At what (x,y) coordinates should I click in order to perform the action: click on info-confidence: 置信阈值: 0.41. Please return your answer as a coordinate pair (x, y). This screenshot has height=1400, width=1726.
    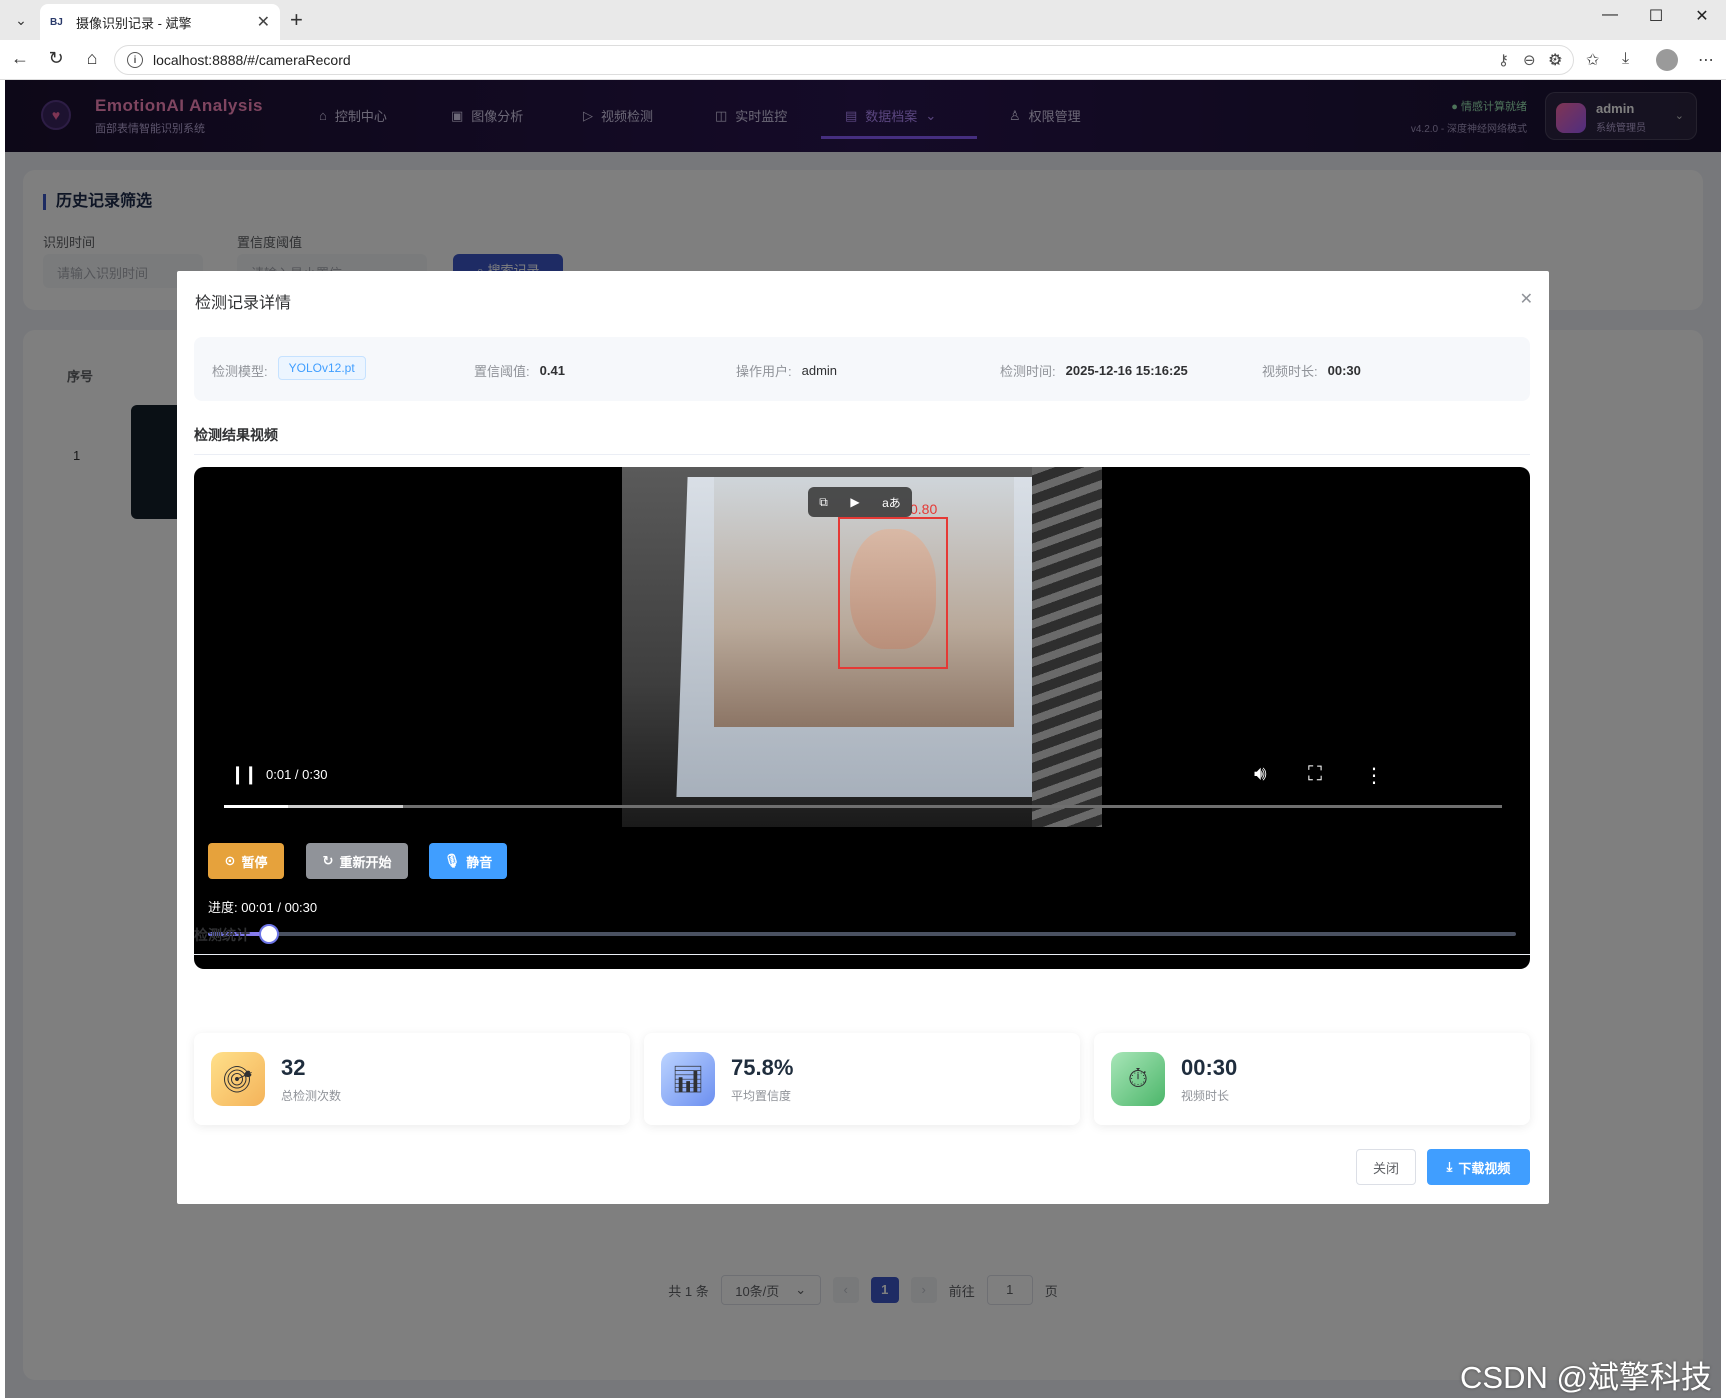
    Looking at the image, I should click on (519, 370).